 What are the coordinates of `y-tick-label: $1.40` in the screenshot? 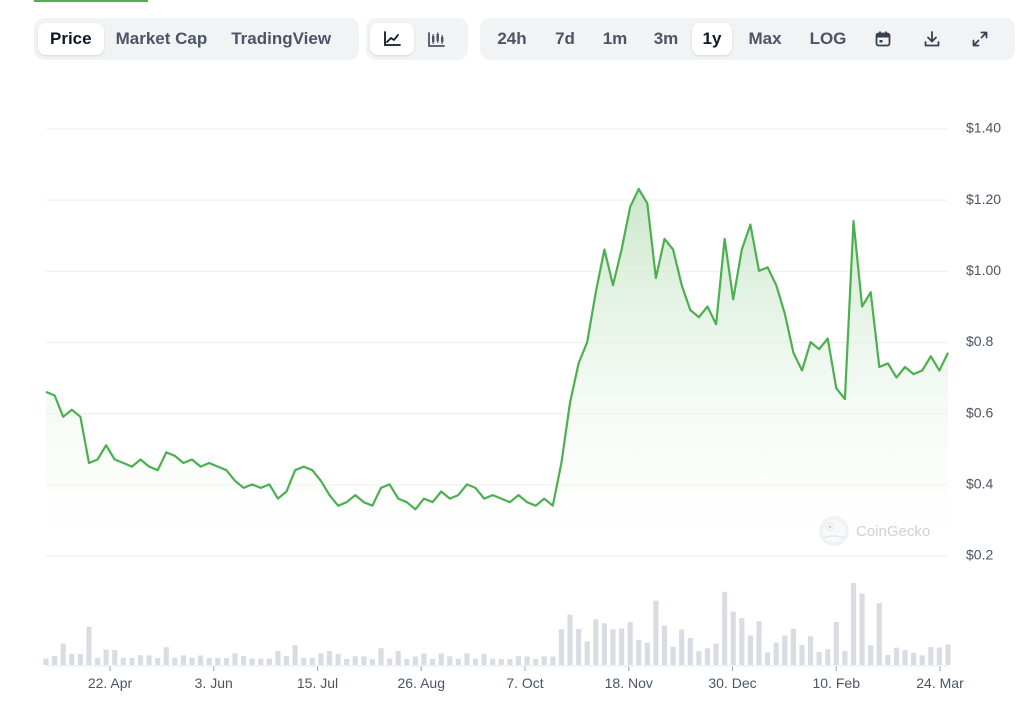 It's located at (983, 128).